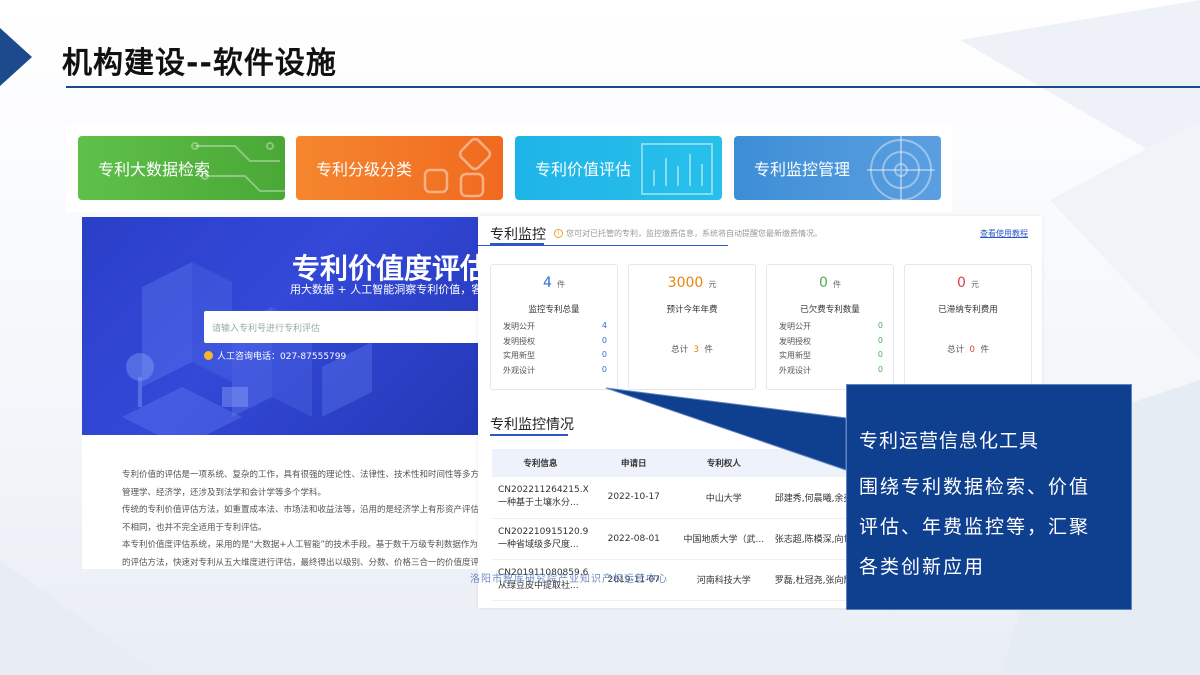 The width and height of the screenshot is (1200, 675). Describe the element at coordinates (558, 233) in the screenshot. I see `info-icon: !` at that location.